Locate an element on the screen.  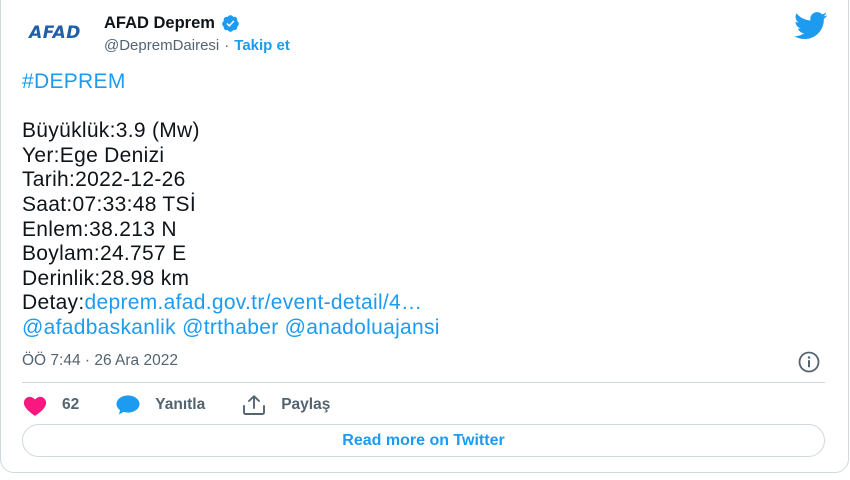
author-handle-row: @DepremDairesi · Takip et is located at coordinates (197, 45).